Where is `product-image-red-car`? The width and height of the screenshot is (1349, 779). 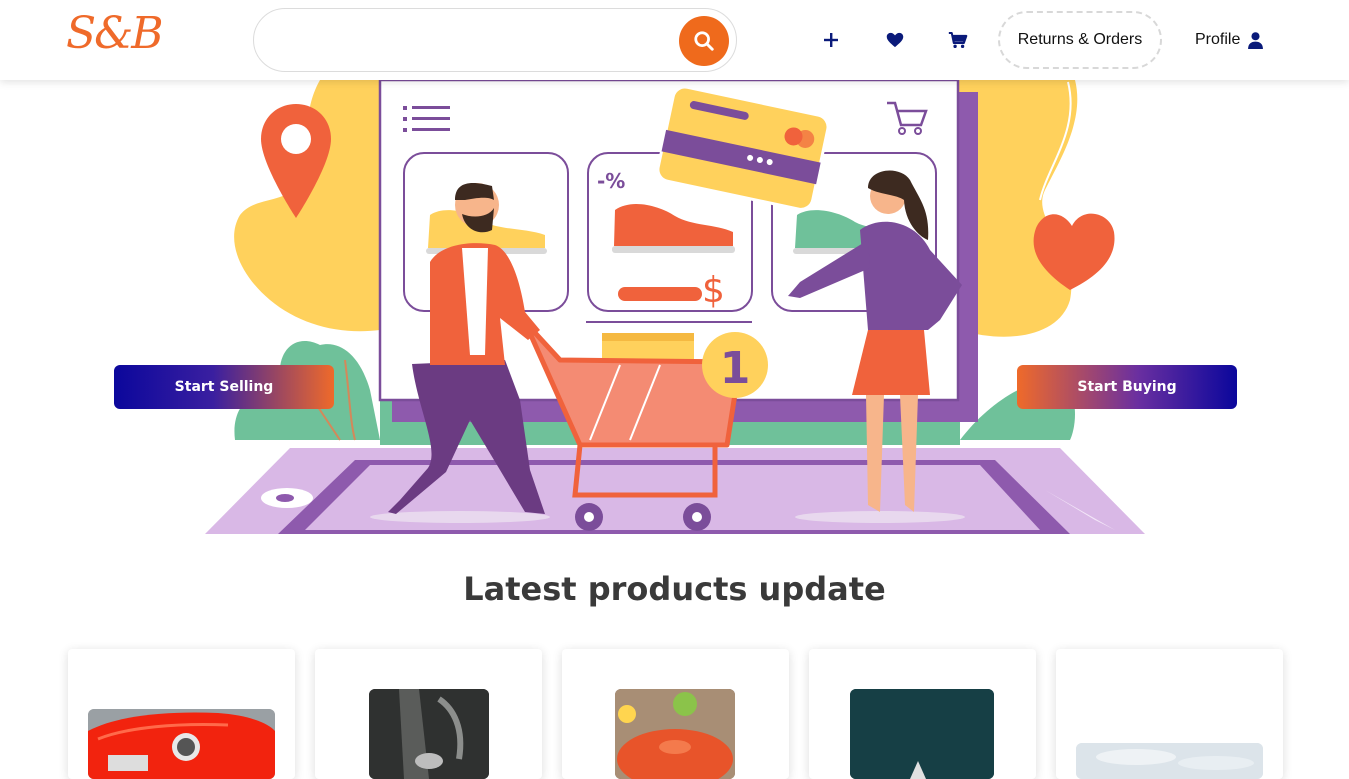 product-image-red-car is located at coordinates (181, 744).